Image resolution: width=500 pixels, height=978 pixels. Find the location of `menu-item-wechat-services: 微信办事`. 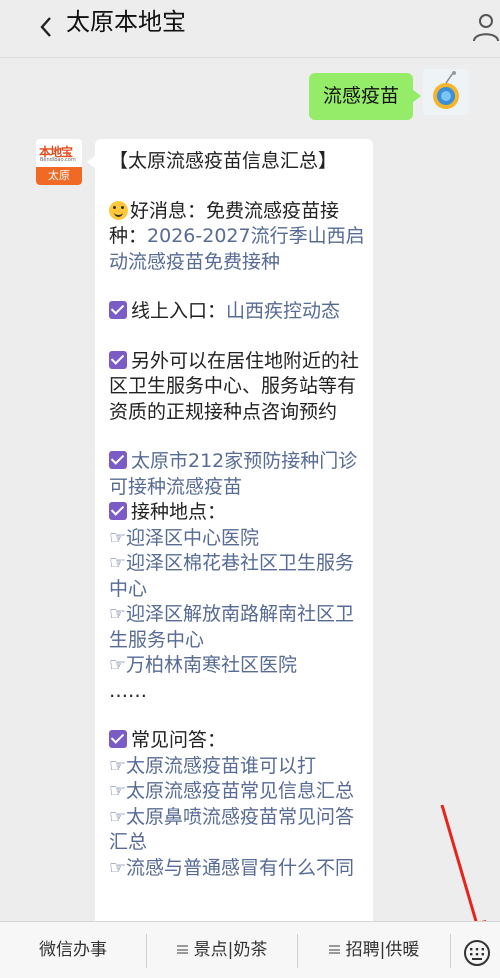

menu-item-wechat-services: 微信办事 is located at coordinates (73, 950).